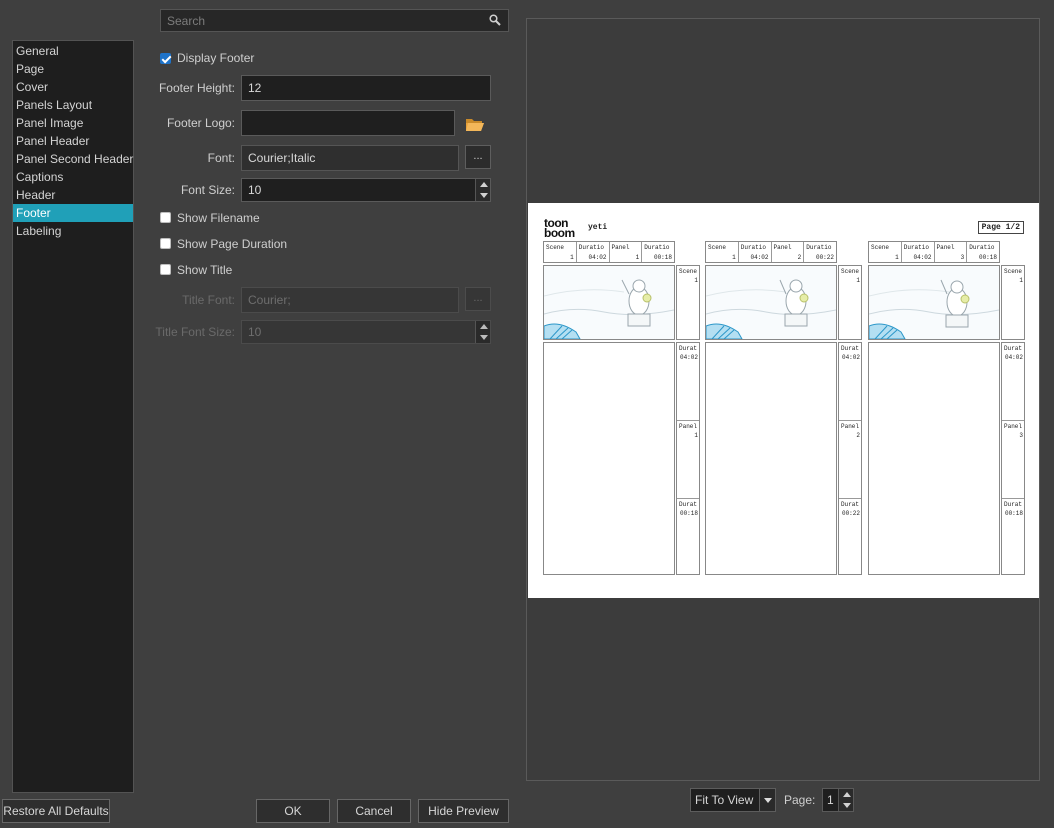 The width and height of the screenshot is (1054, 828). What do you see at coordinates (73, 87) in the screenshot?
I see `sidebar-item-cover: Cover` at bounding box center [73, 87].